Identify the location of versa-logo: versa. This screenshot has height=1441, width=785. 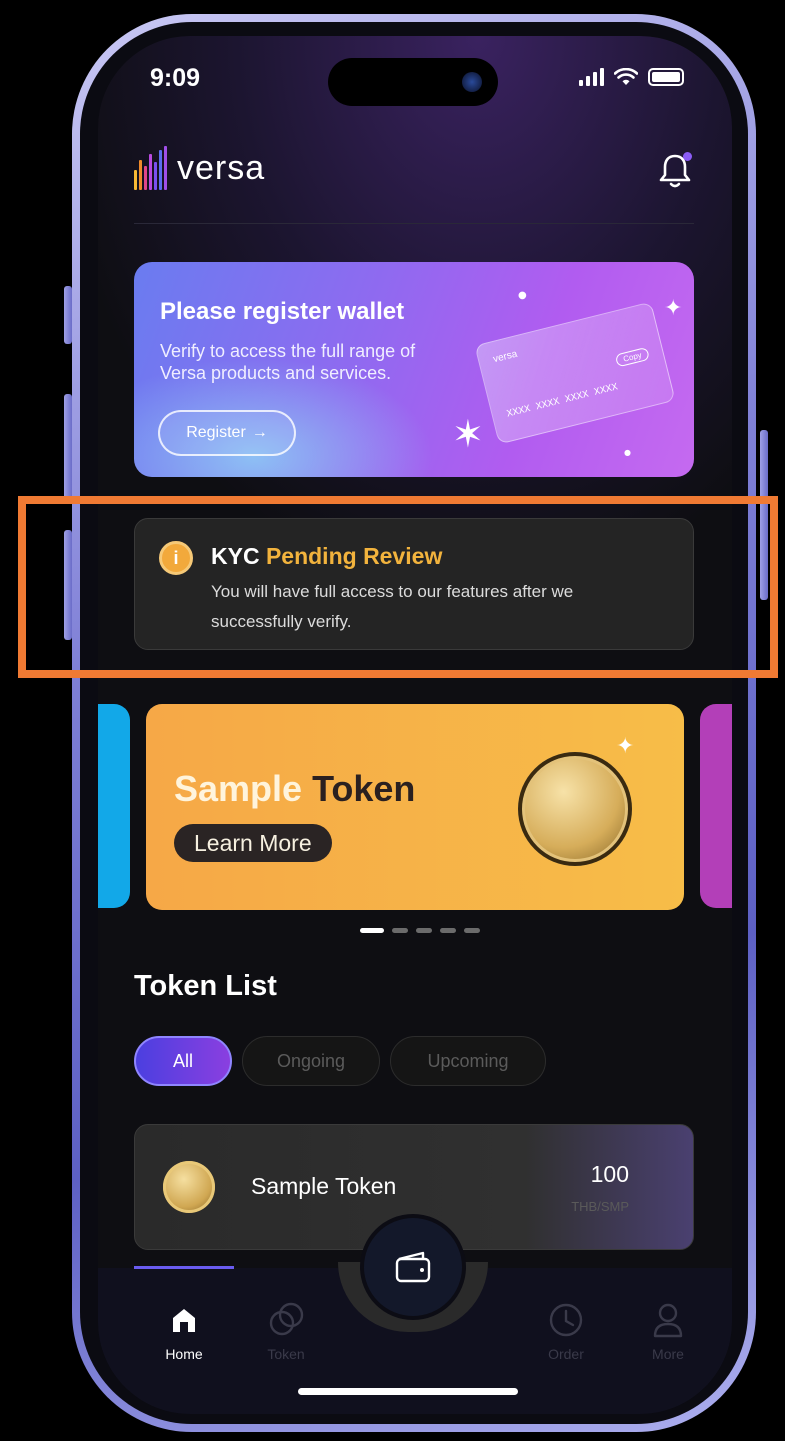
(199, 168).